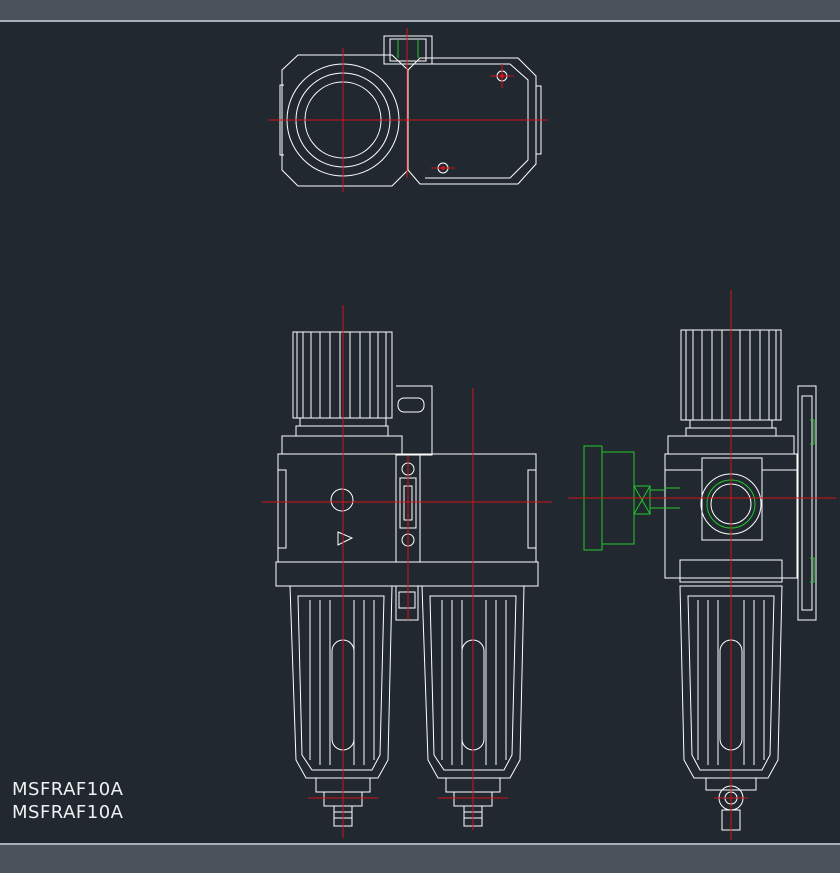 This screenshot has width=840, height=873. What do you see at coordinates (67, 801) in the screenshot?
I see `drawing-labels: MSFRAF10A MSFRAF10A` at bounding box center [67, 801].